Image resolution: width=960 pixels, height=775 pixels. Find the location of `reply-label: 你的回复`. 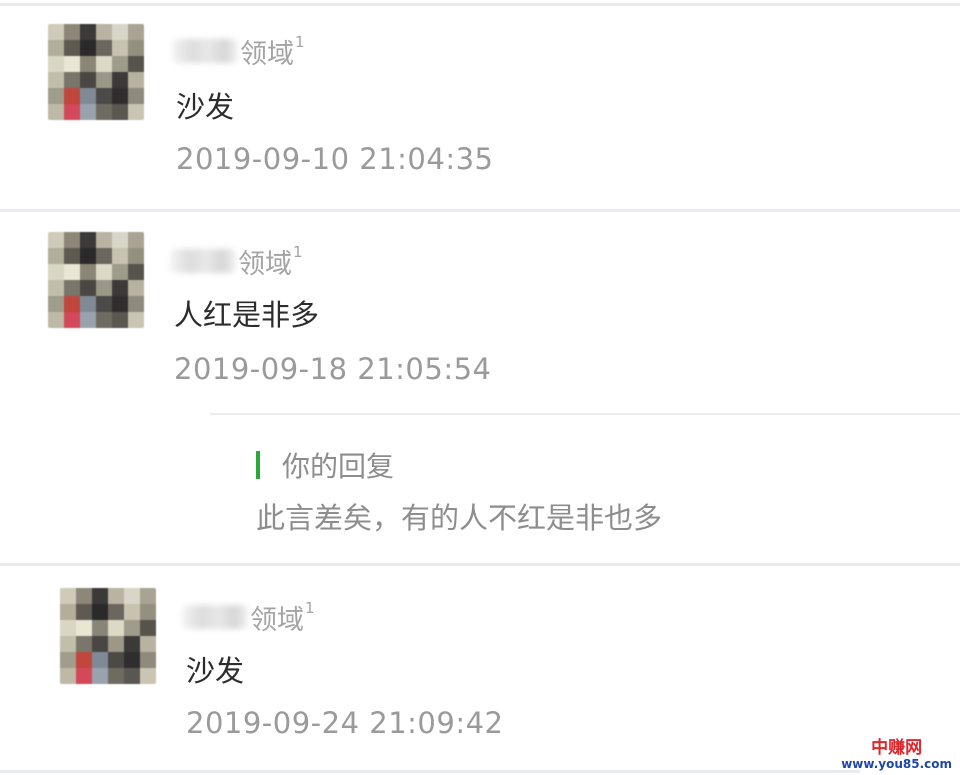

reply-label: 你的回复 is located at coordinates (338, 466).